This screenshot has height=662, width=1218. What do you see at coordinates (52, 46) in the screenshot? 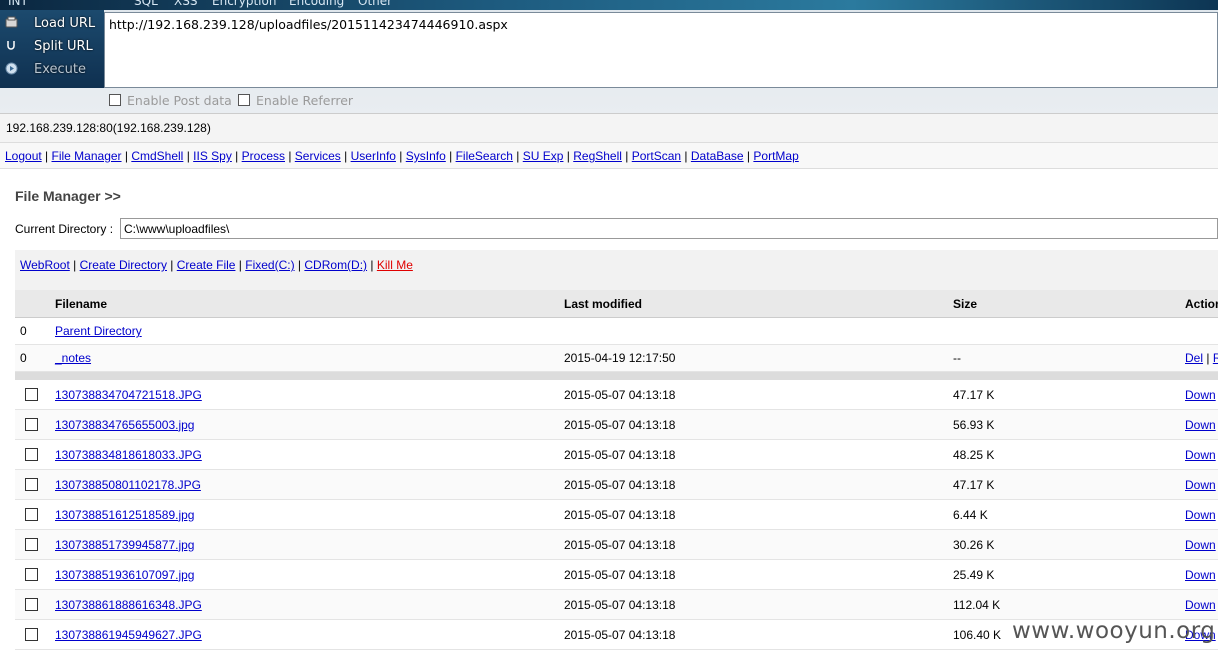
I see `split-url-button: Split URL` at bounding box center [52, 46].